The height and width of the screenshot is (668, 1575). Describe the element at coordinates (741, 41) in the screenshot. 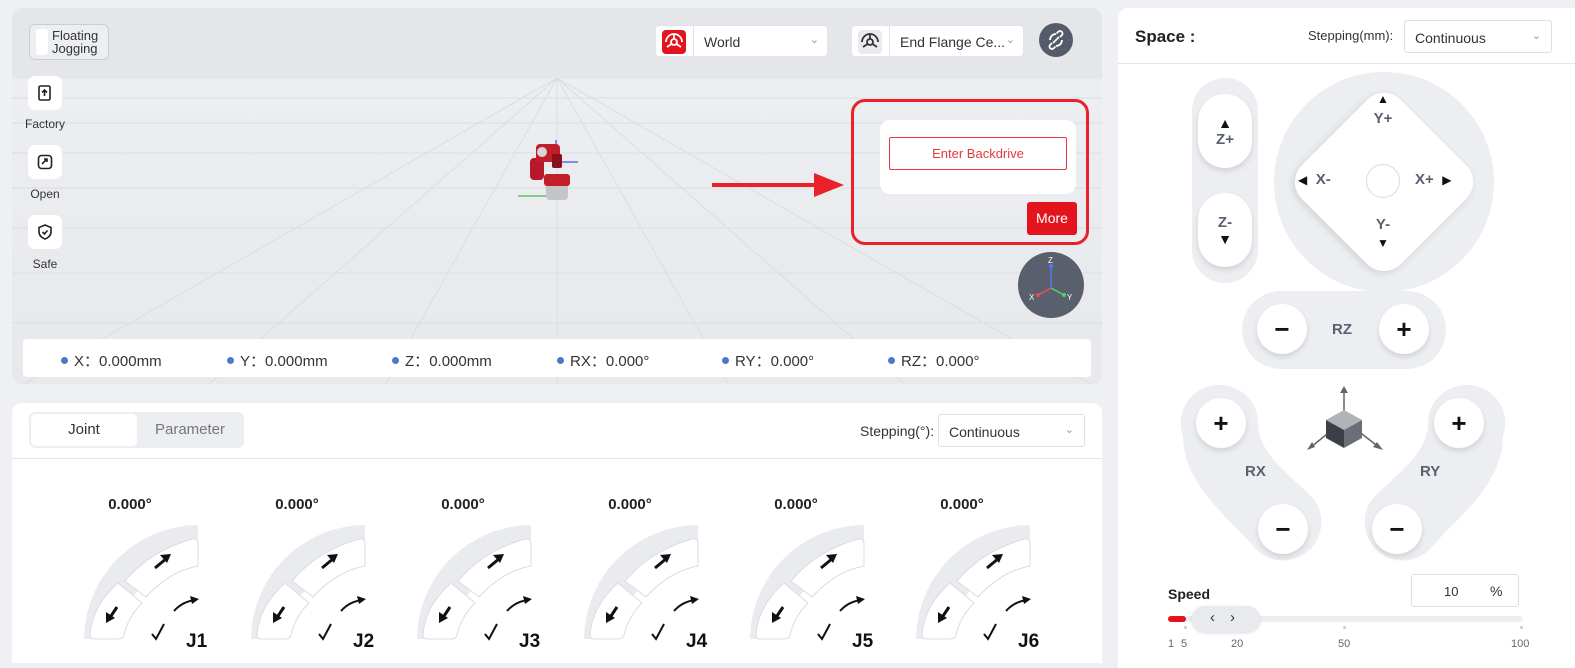

I see `coordinate-frame-select: World ⌄` at that location.